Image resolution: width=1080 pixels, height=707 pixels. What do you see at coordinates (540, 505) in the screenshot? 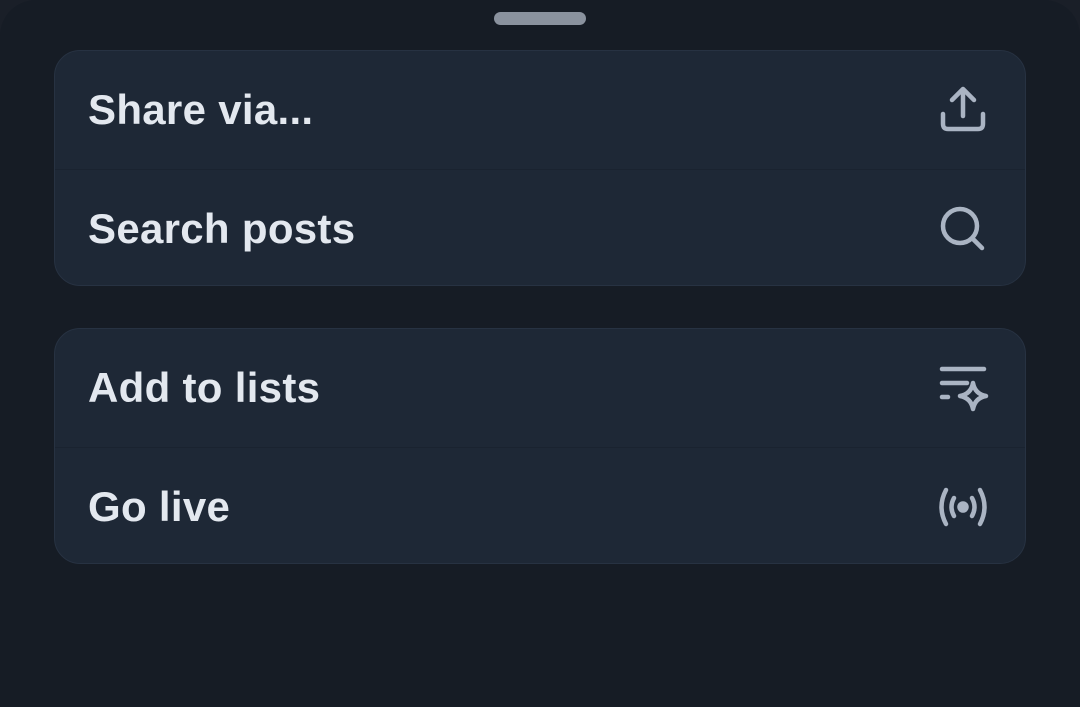
I see `go-live-item: Go live` at bounding box center [540, 505].